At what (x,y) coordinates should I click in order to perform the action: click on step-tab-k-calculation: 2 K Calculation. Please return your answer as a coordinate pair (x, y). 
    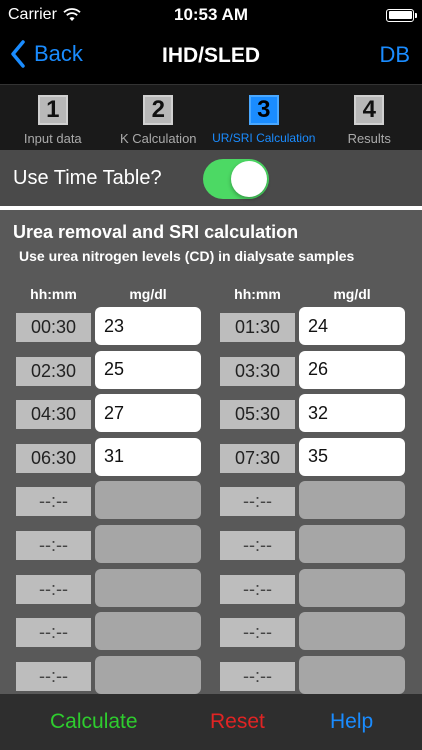
    Looking at the image, I should click on (159, 117).